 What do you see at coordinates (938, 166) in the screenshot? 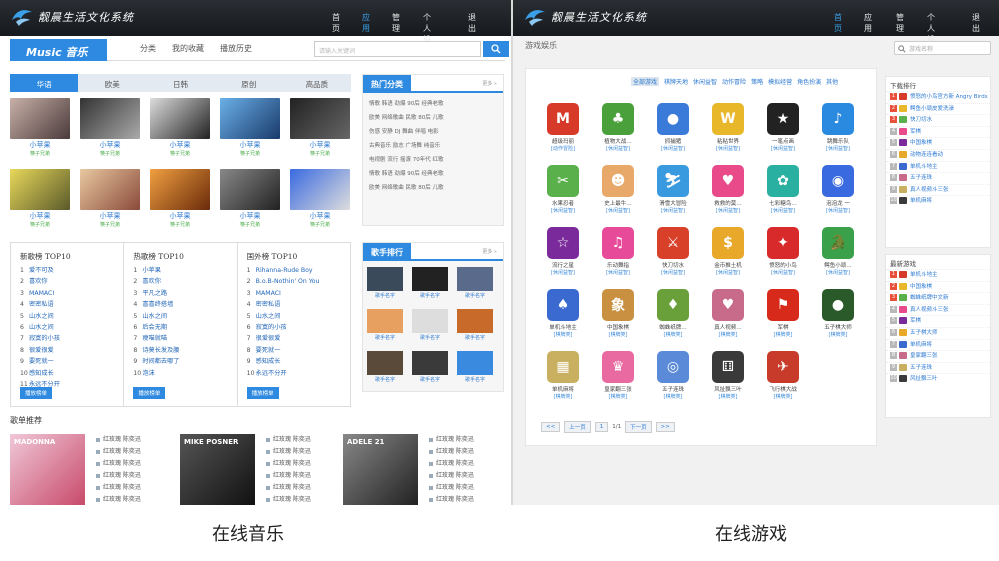
I see `ranking-item: 7 单机斗地主` at bounding box center [938, 166].